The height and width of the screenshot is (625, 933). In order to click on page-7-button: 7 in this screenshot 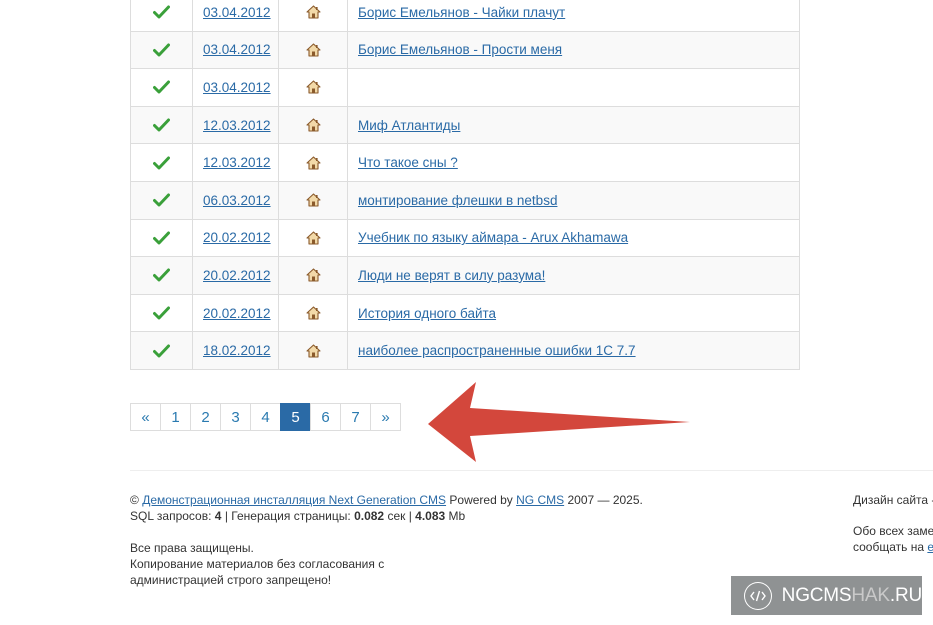, I will do `click(355, 417)`.